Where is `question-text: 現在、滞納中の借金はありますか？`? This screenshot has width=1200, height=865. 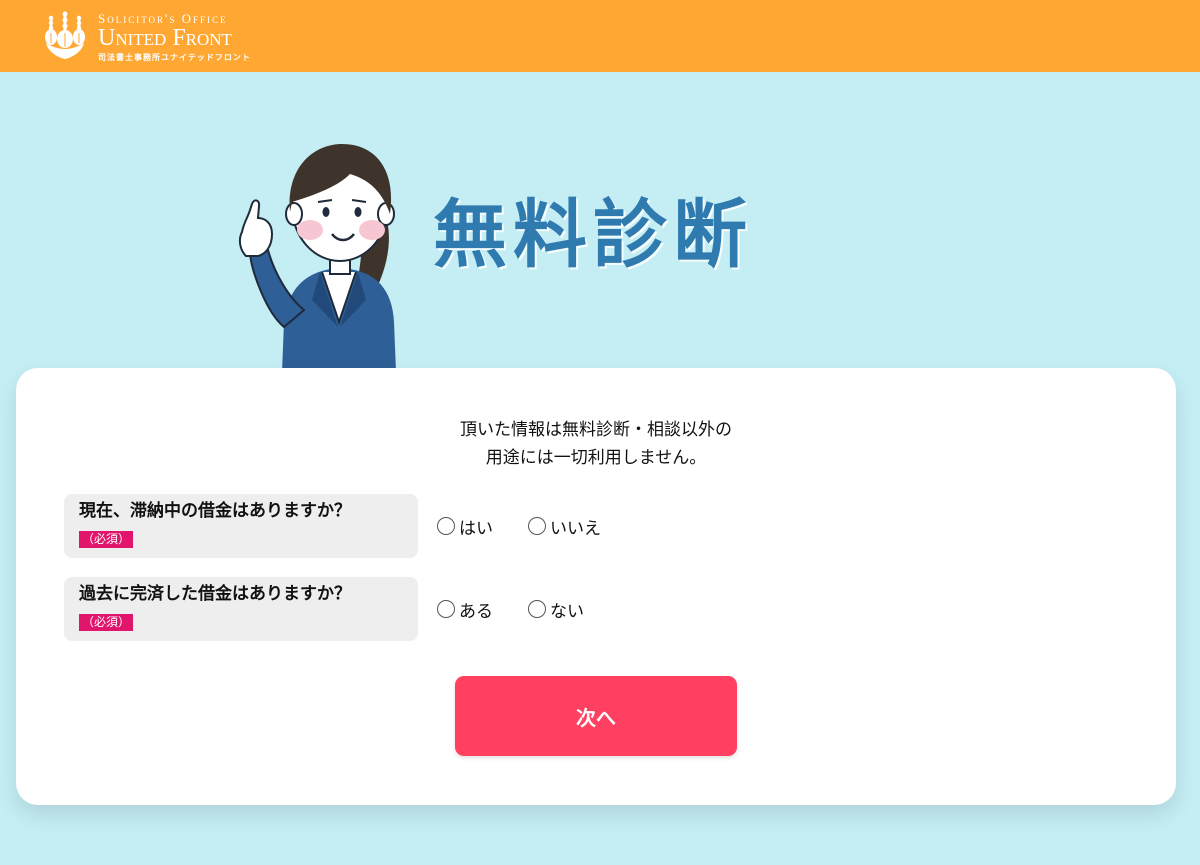 question-text: 現在、滞納中の借金はありますか？ is located at coordinates (215, 511).